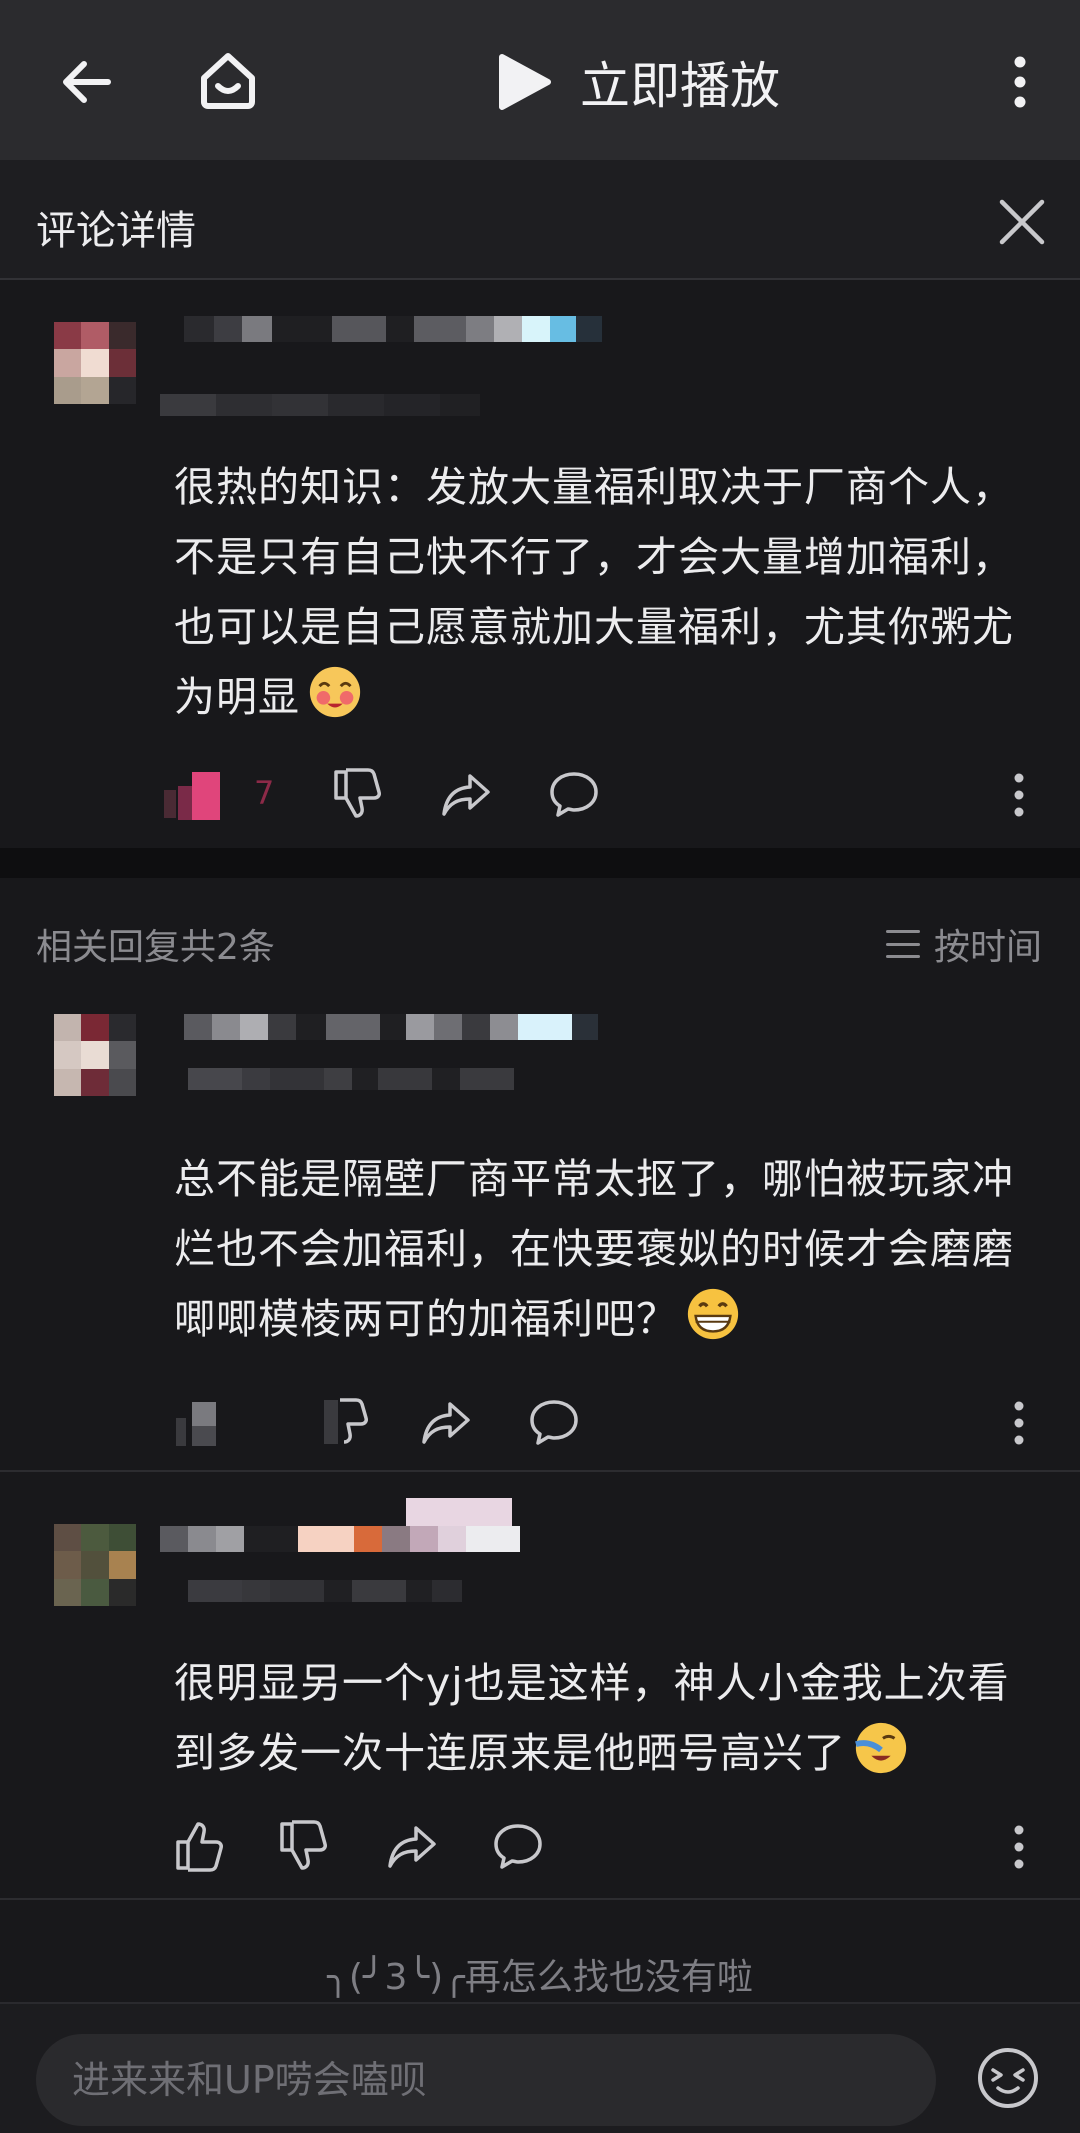 This screenshot has width=1080, height=2133. I want to click on play-now-button: 立即播放, so click(638, 82).